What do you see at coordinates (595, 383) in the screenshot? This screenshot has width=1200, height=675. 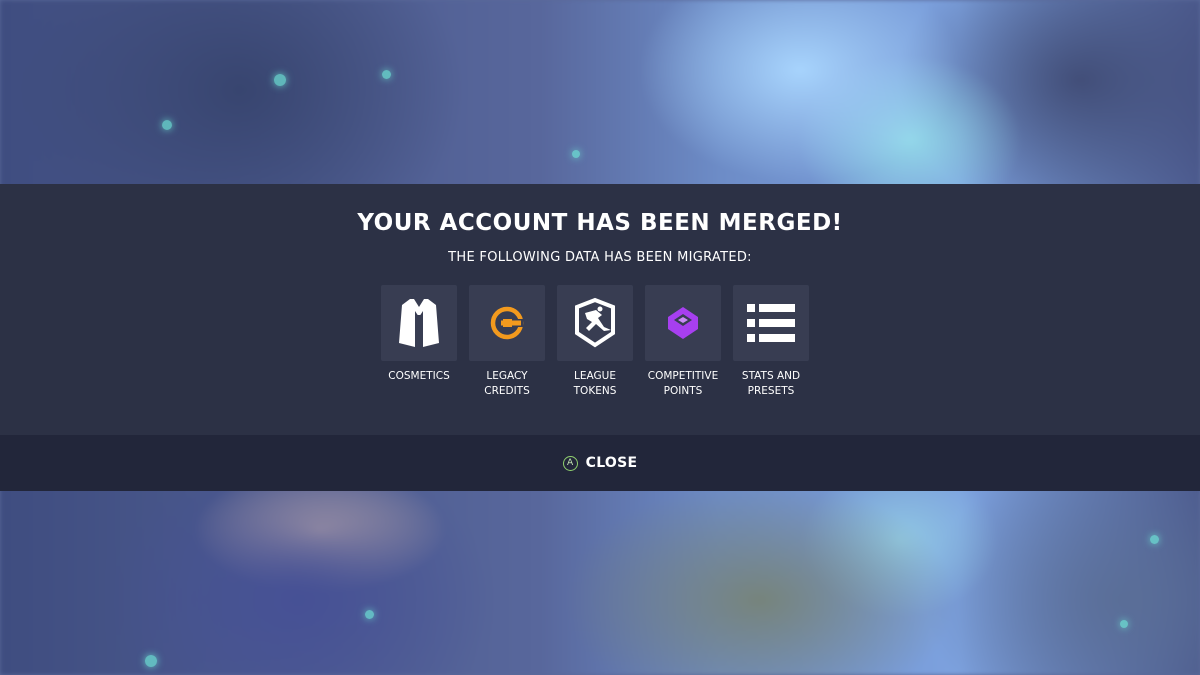 I see `item-label: LEAGUE TOKENS` at bounding box center [595, 383].